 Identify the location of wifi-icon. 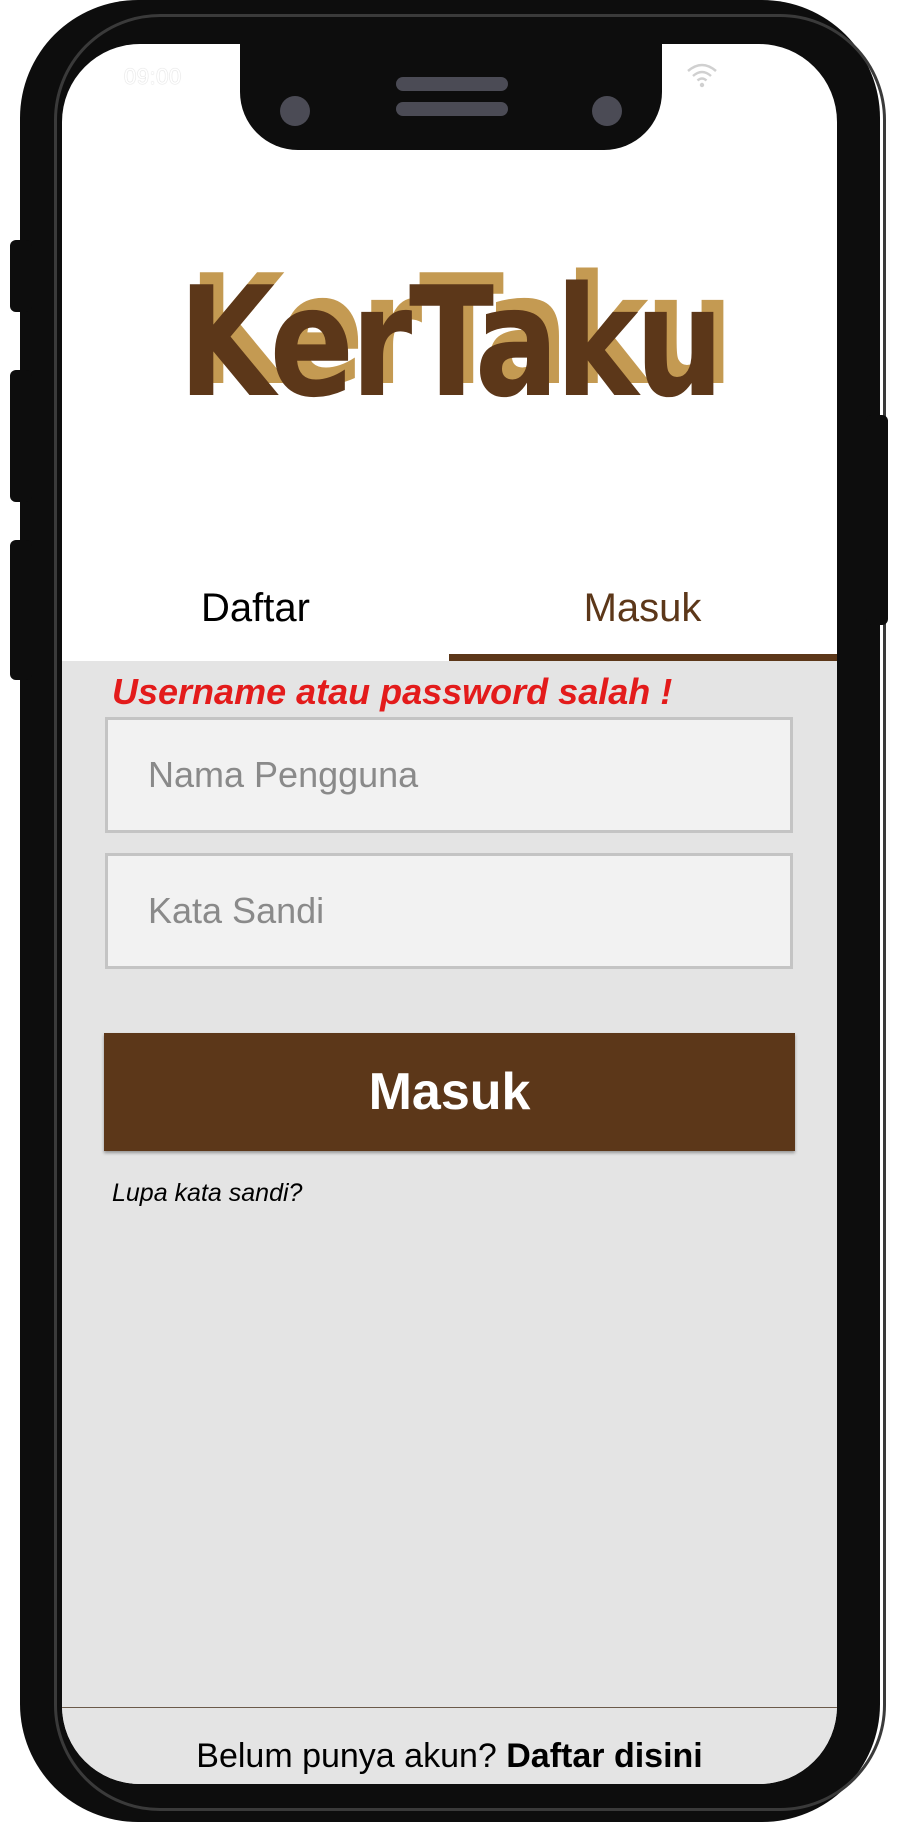
(702, 77).